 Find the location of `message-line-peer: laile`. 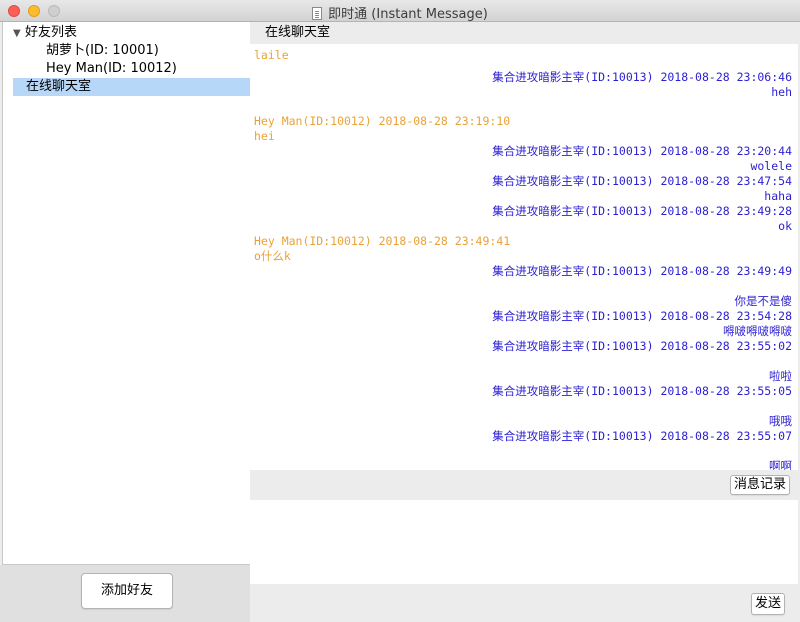

message-line-peer: laile is located at coordinates (271, 55).